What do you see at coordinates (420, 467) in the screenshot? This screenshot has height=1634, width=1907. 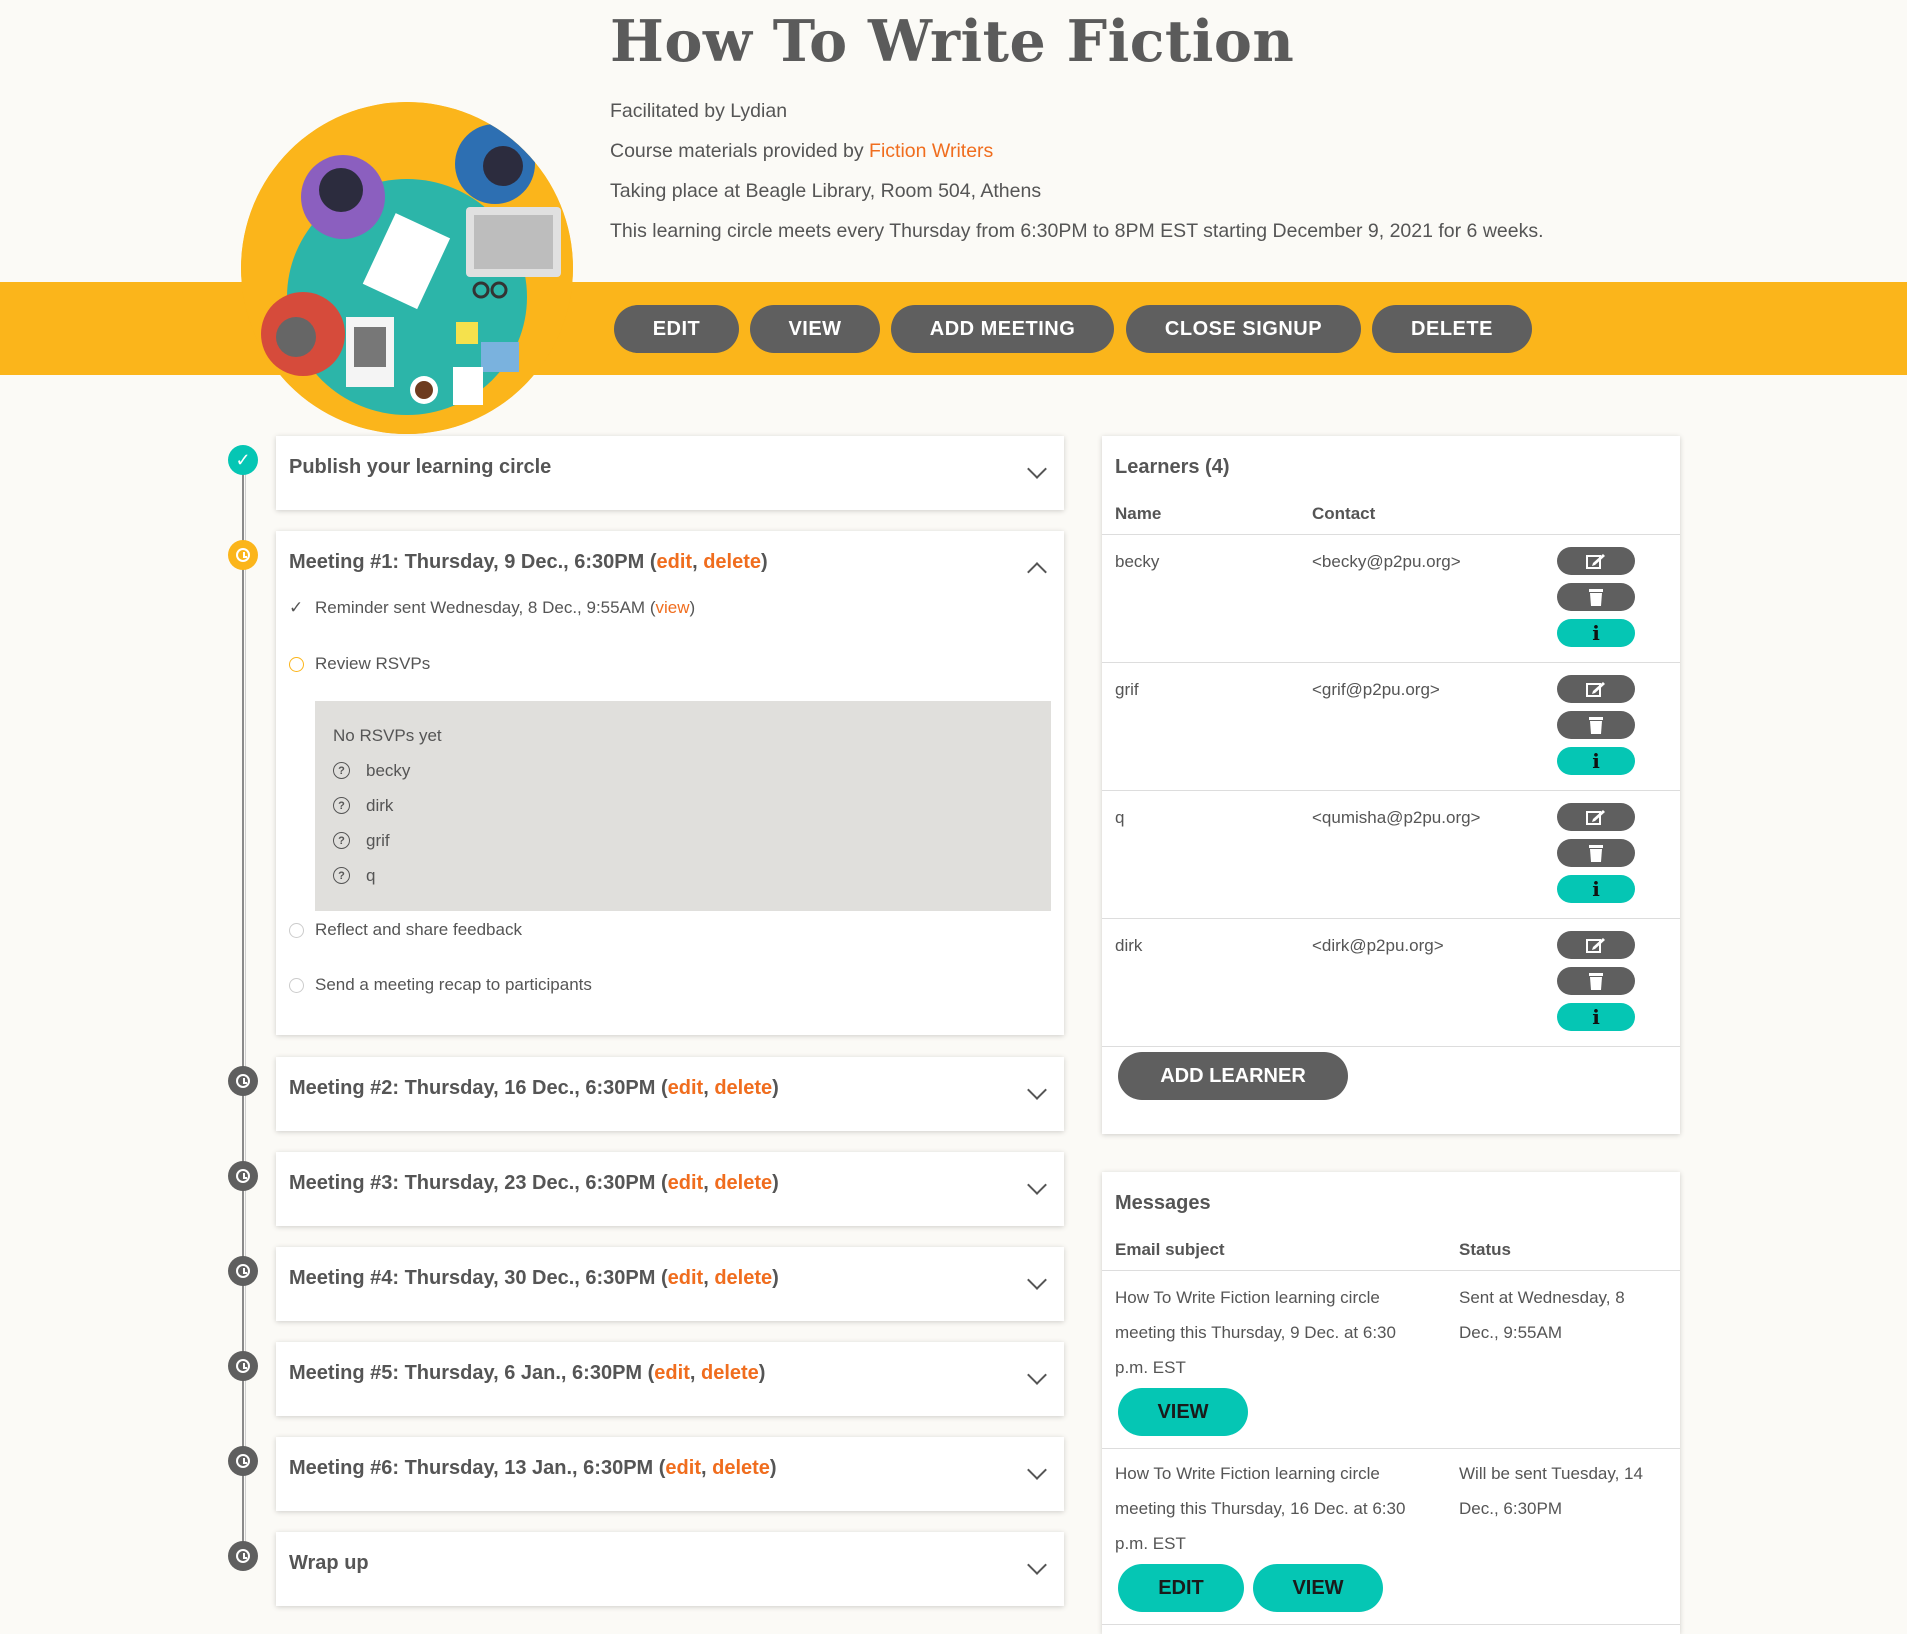 I see `publish-title: Publish your learning circle` at bounding box center [420, 467].